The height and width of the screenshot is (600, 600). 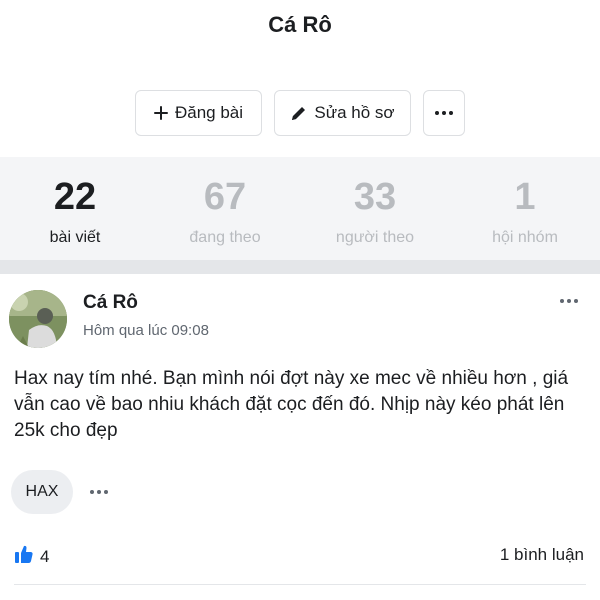 What do you see at coordinates (300, 584) in the screenshot?
I see `post-divider` at bounding box center [300, 584].